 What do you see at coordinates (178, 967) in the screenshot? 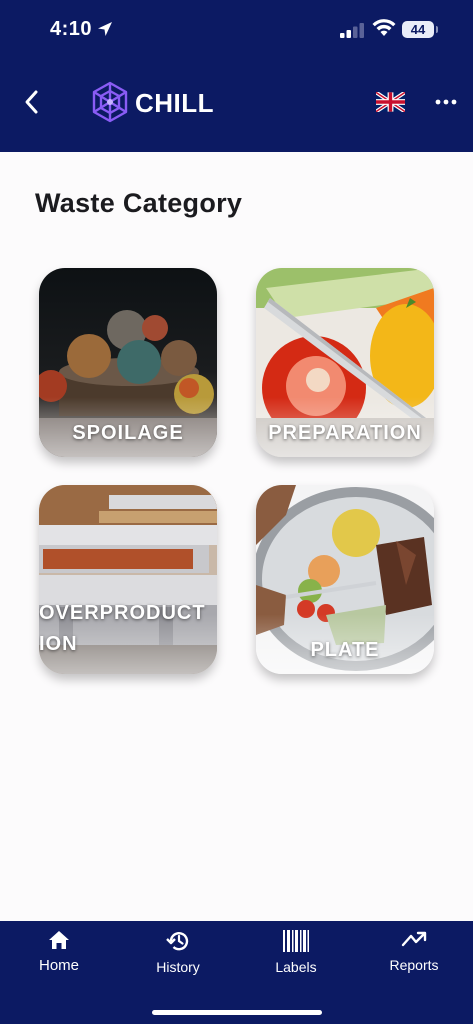
I see `tab-label: History` at bounding box center [178, 967].